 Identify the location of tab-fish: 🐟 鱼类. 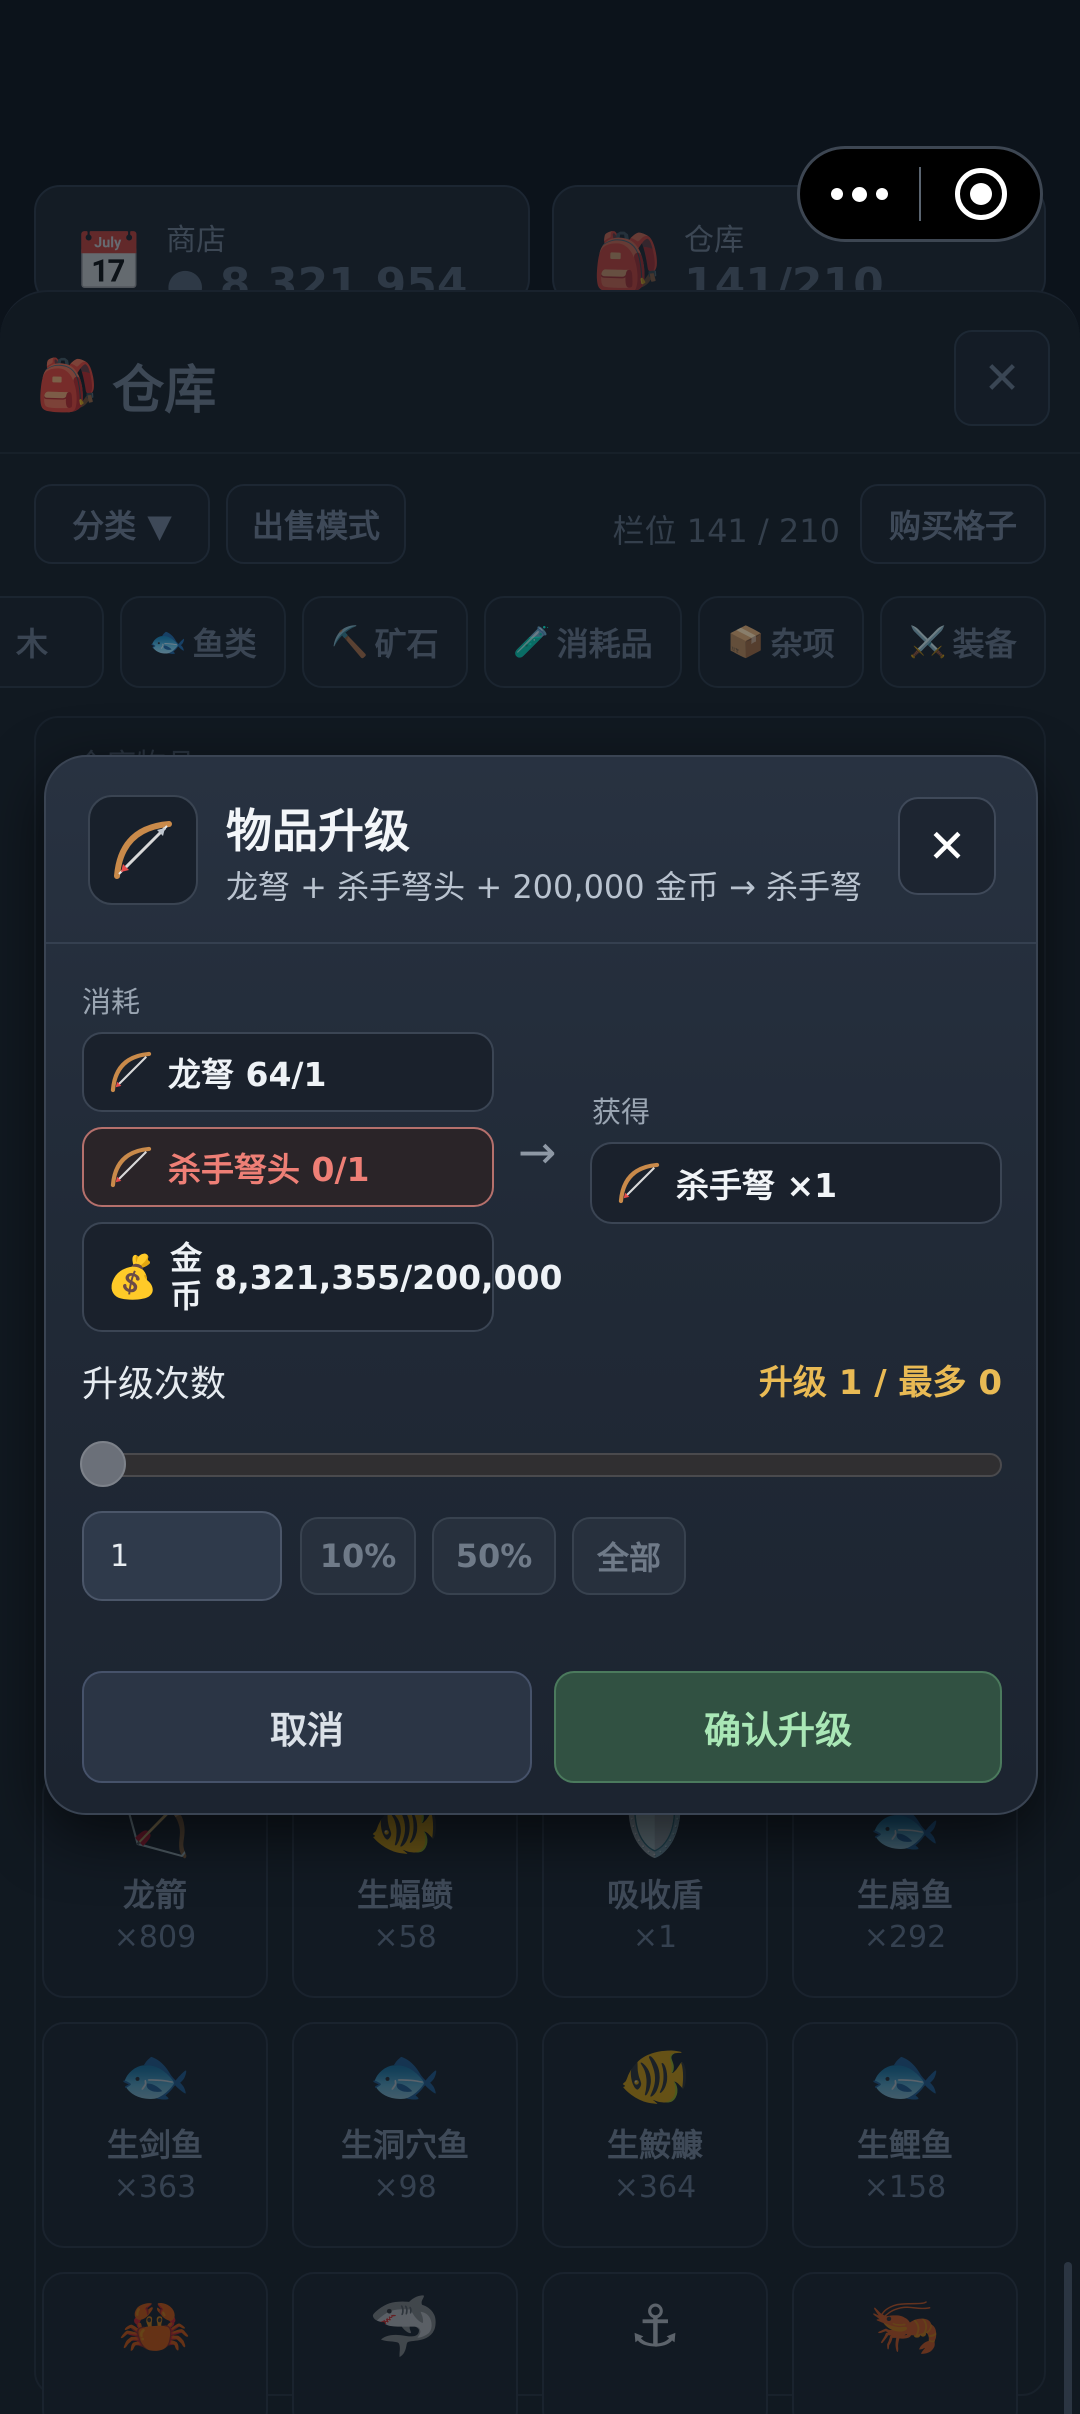
(203, 642).